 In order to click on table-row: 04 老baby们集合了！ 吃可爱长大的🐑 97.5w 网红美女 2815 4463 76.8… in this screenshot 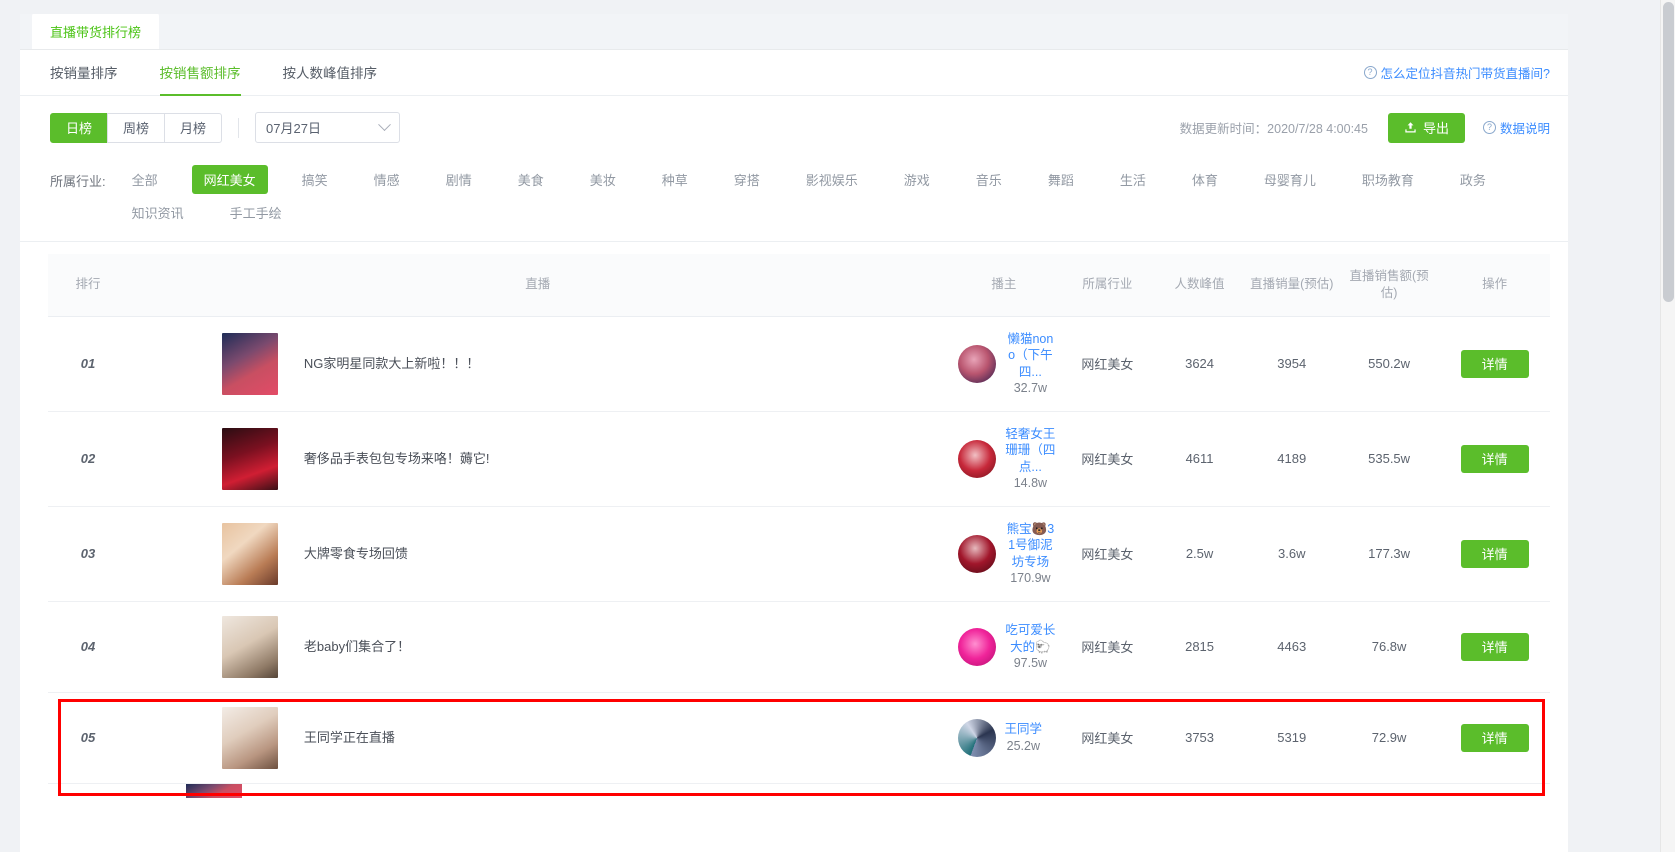, I will do `click(799, 647)`.